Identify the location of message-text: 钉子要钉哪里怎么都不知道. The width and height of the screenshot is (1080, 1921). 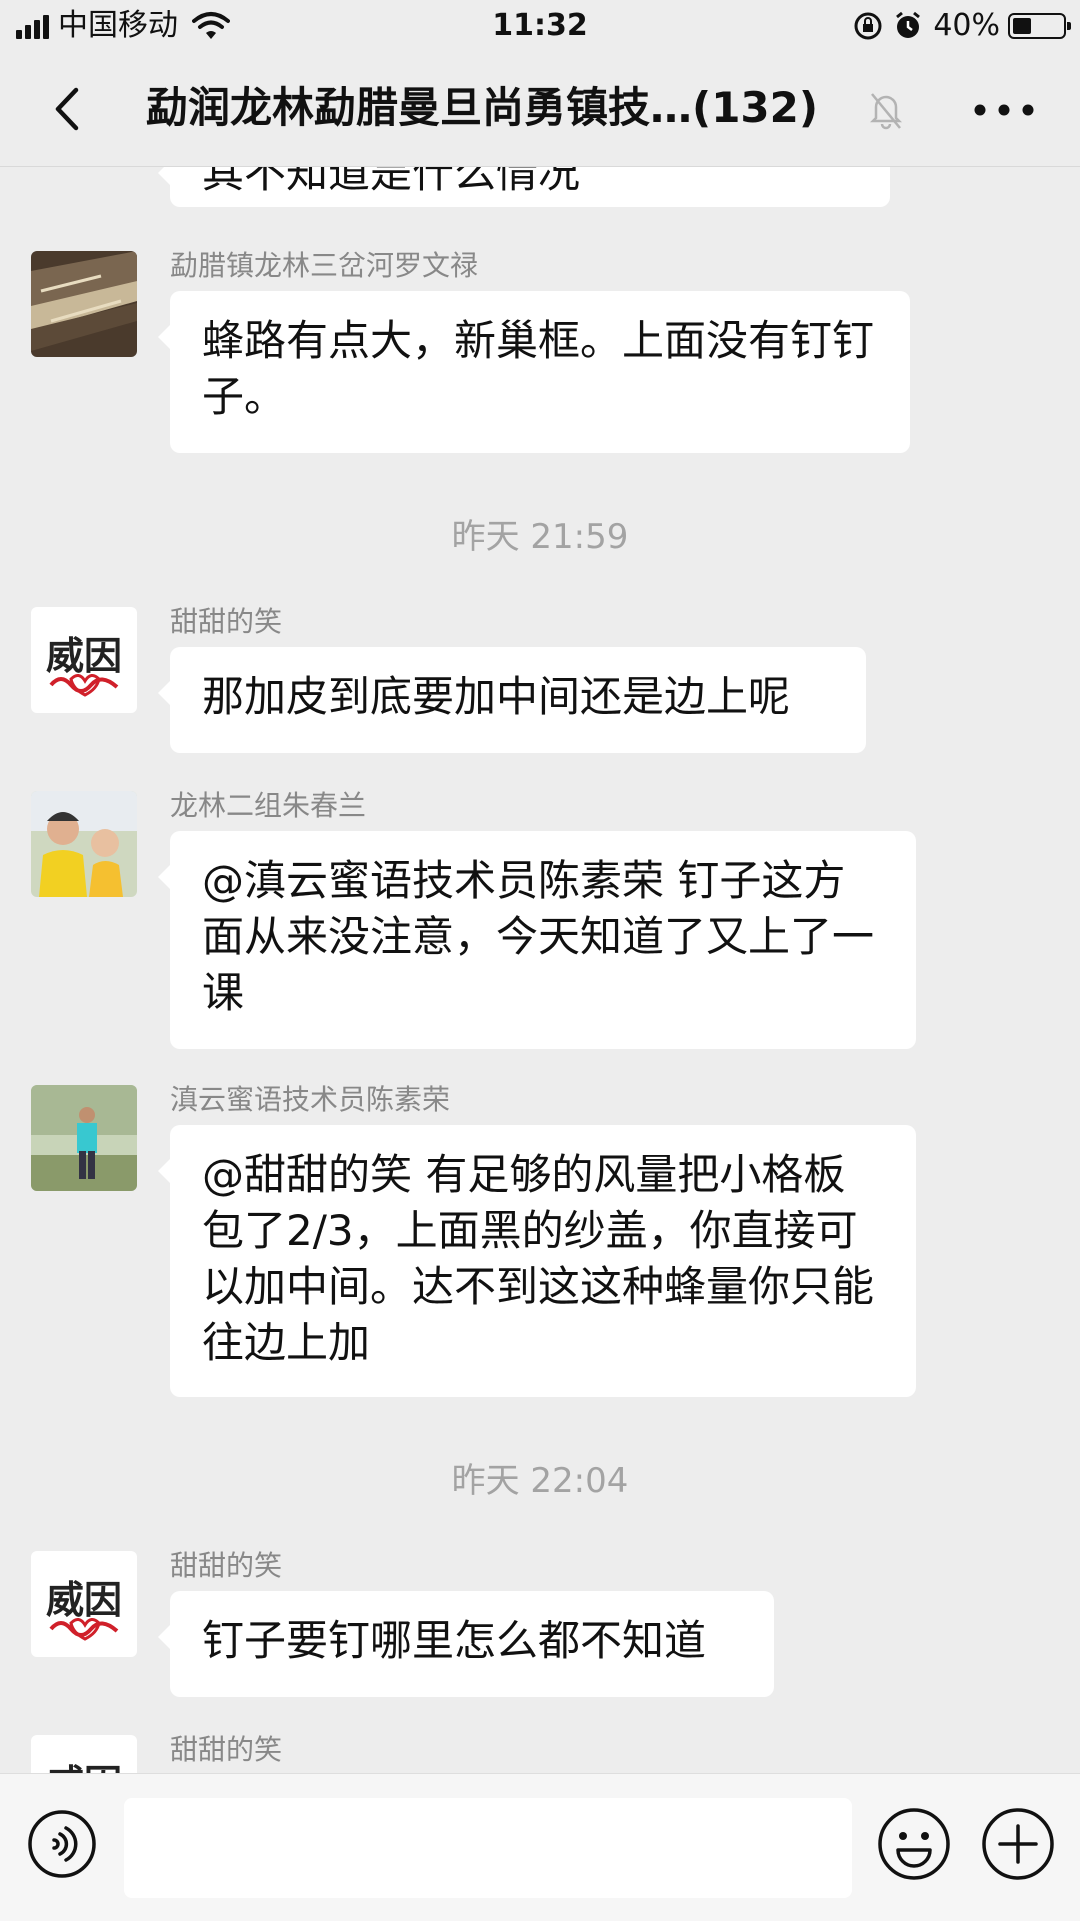
(454, 1640).